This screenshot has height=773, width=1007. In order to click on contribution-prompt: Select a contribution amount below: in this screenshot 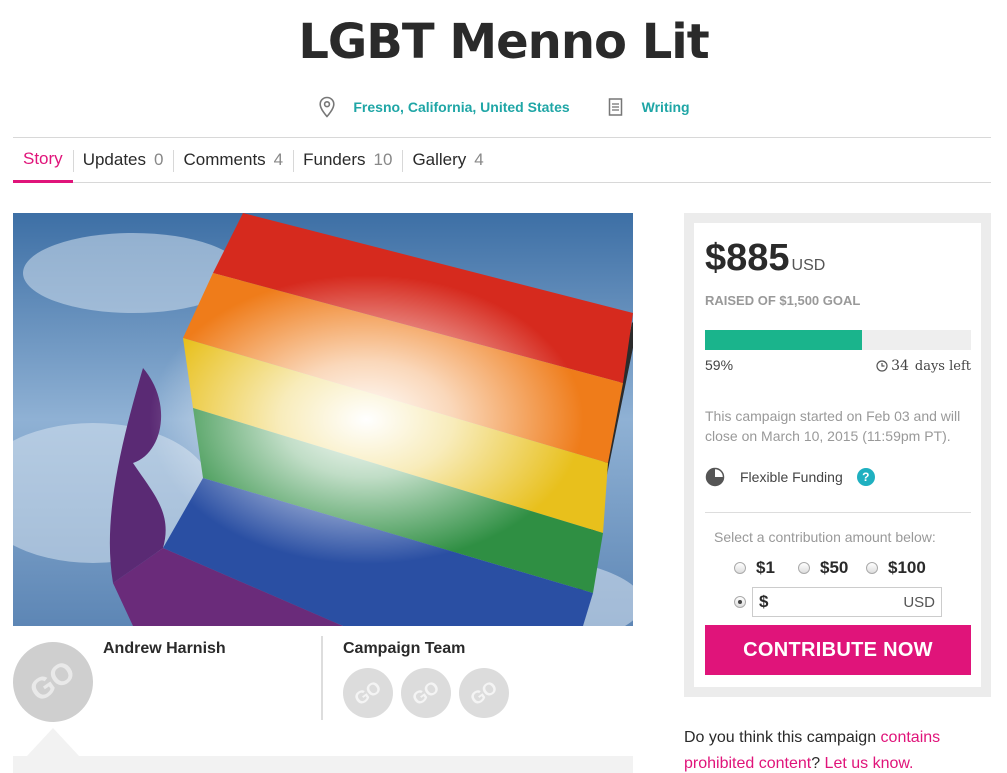, I will do `click(825, 537)`.